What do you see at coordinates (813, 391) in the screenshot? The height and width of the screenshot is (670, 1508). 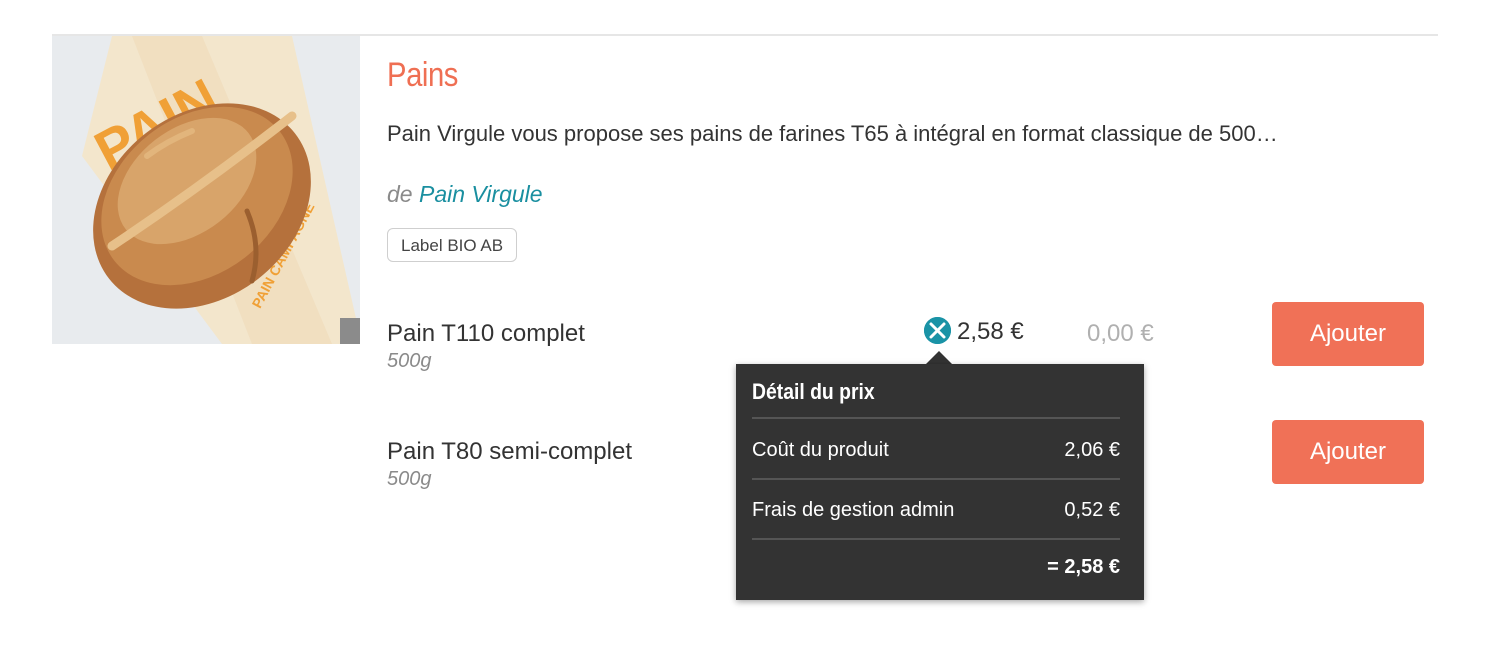 I see `tooltip-title: Détail du prix` at bounding box center [813, 391].